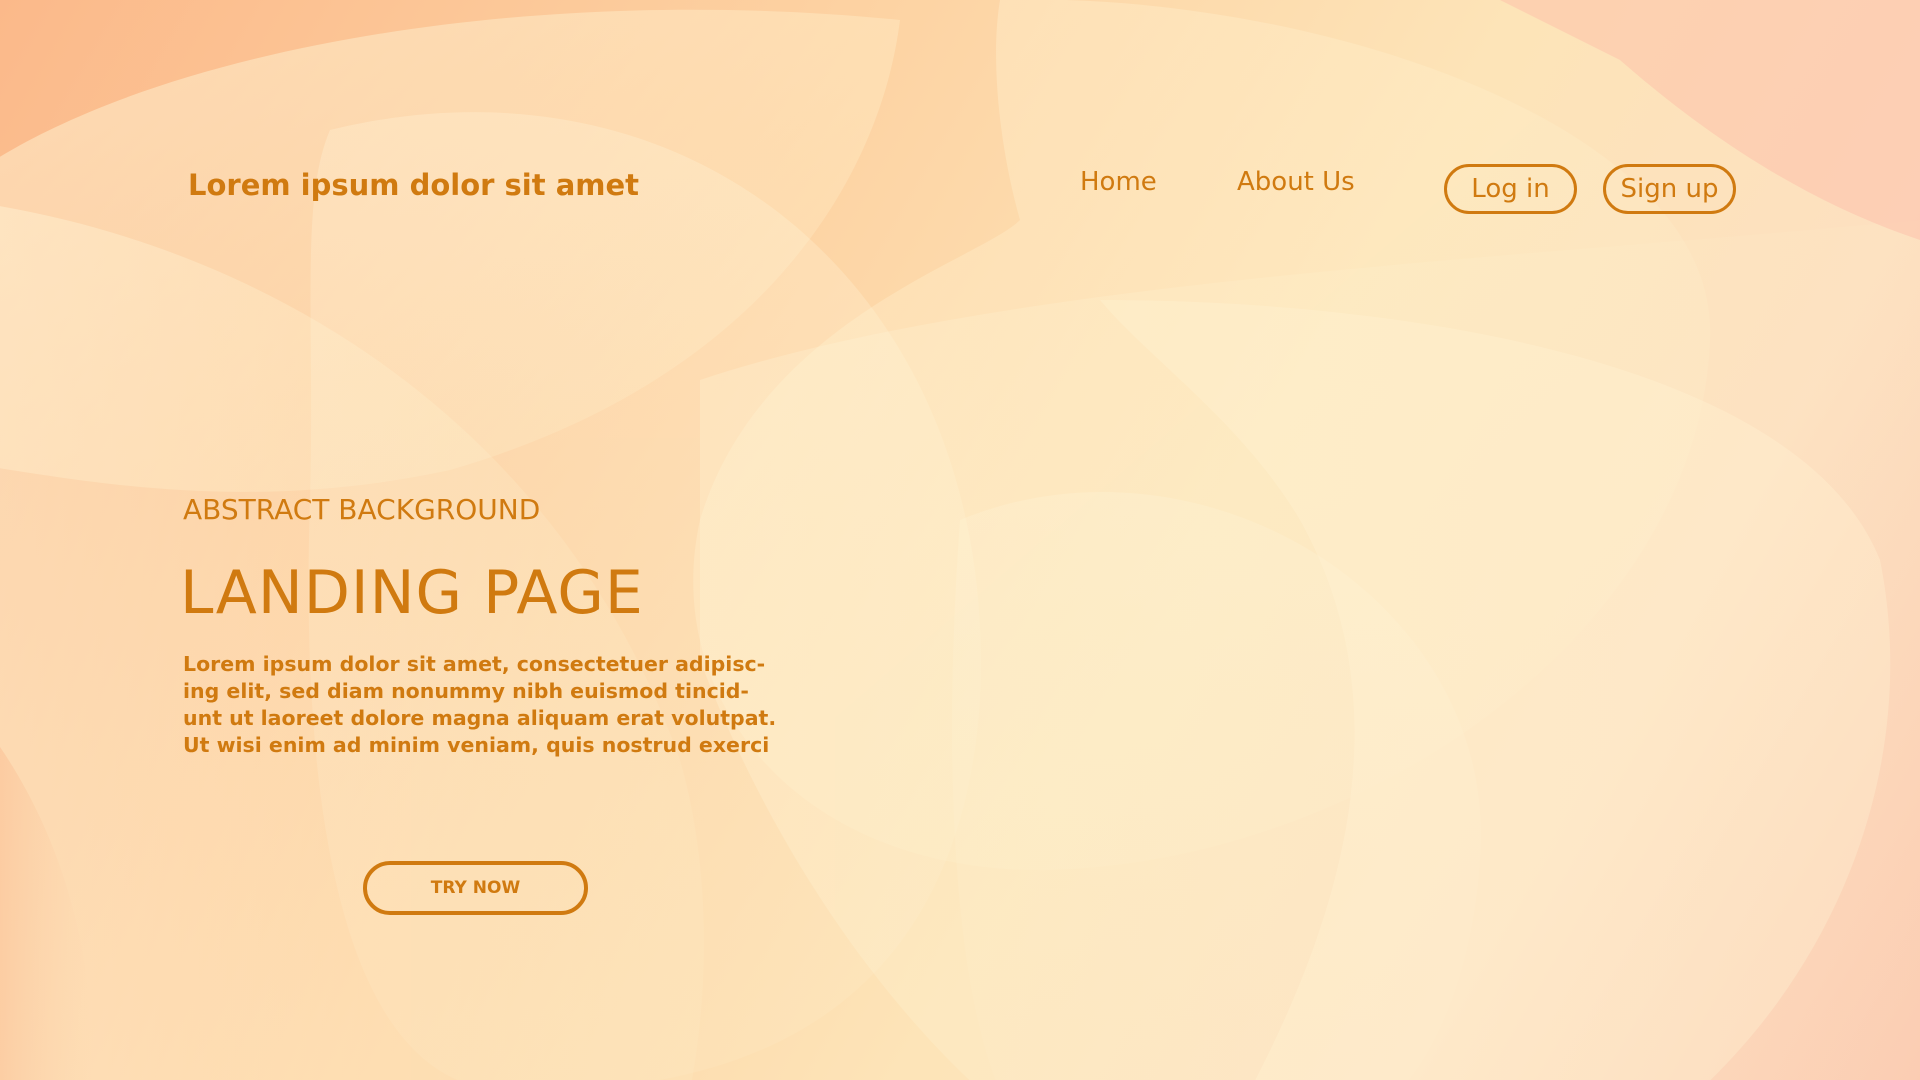 The width and height of the screenshot is (1920, 1080). Describe the element at coordinates (1510, 189) in the screenshot. I see `login-button: Log in` at that location.